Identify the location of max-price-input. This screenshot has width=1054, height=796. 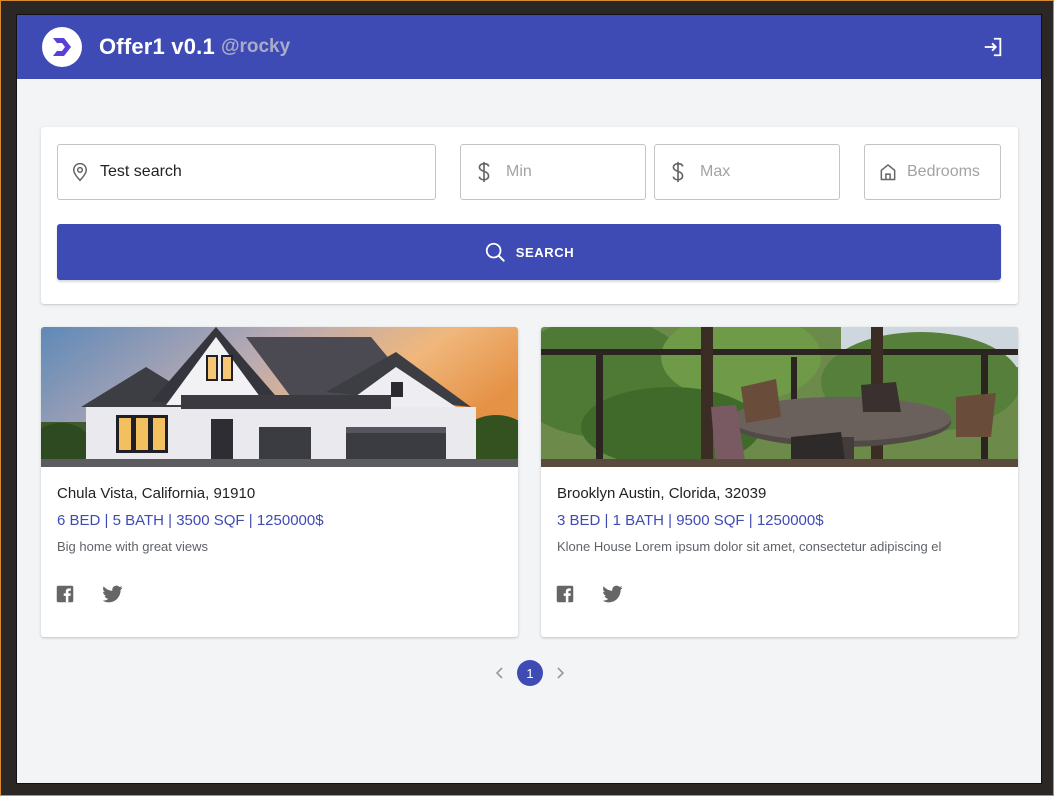
(769, 172).